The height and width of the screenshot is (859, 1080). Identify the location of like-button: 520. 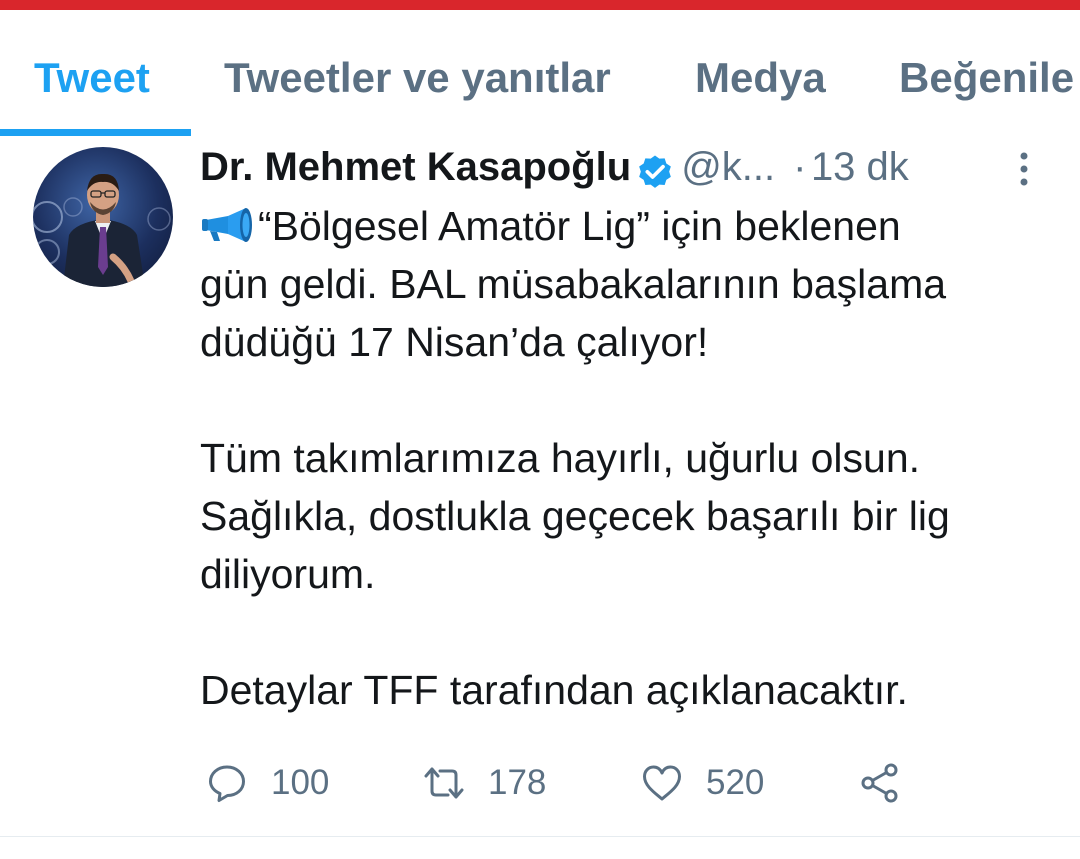
(702, 783).